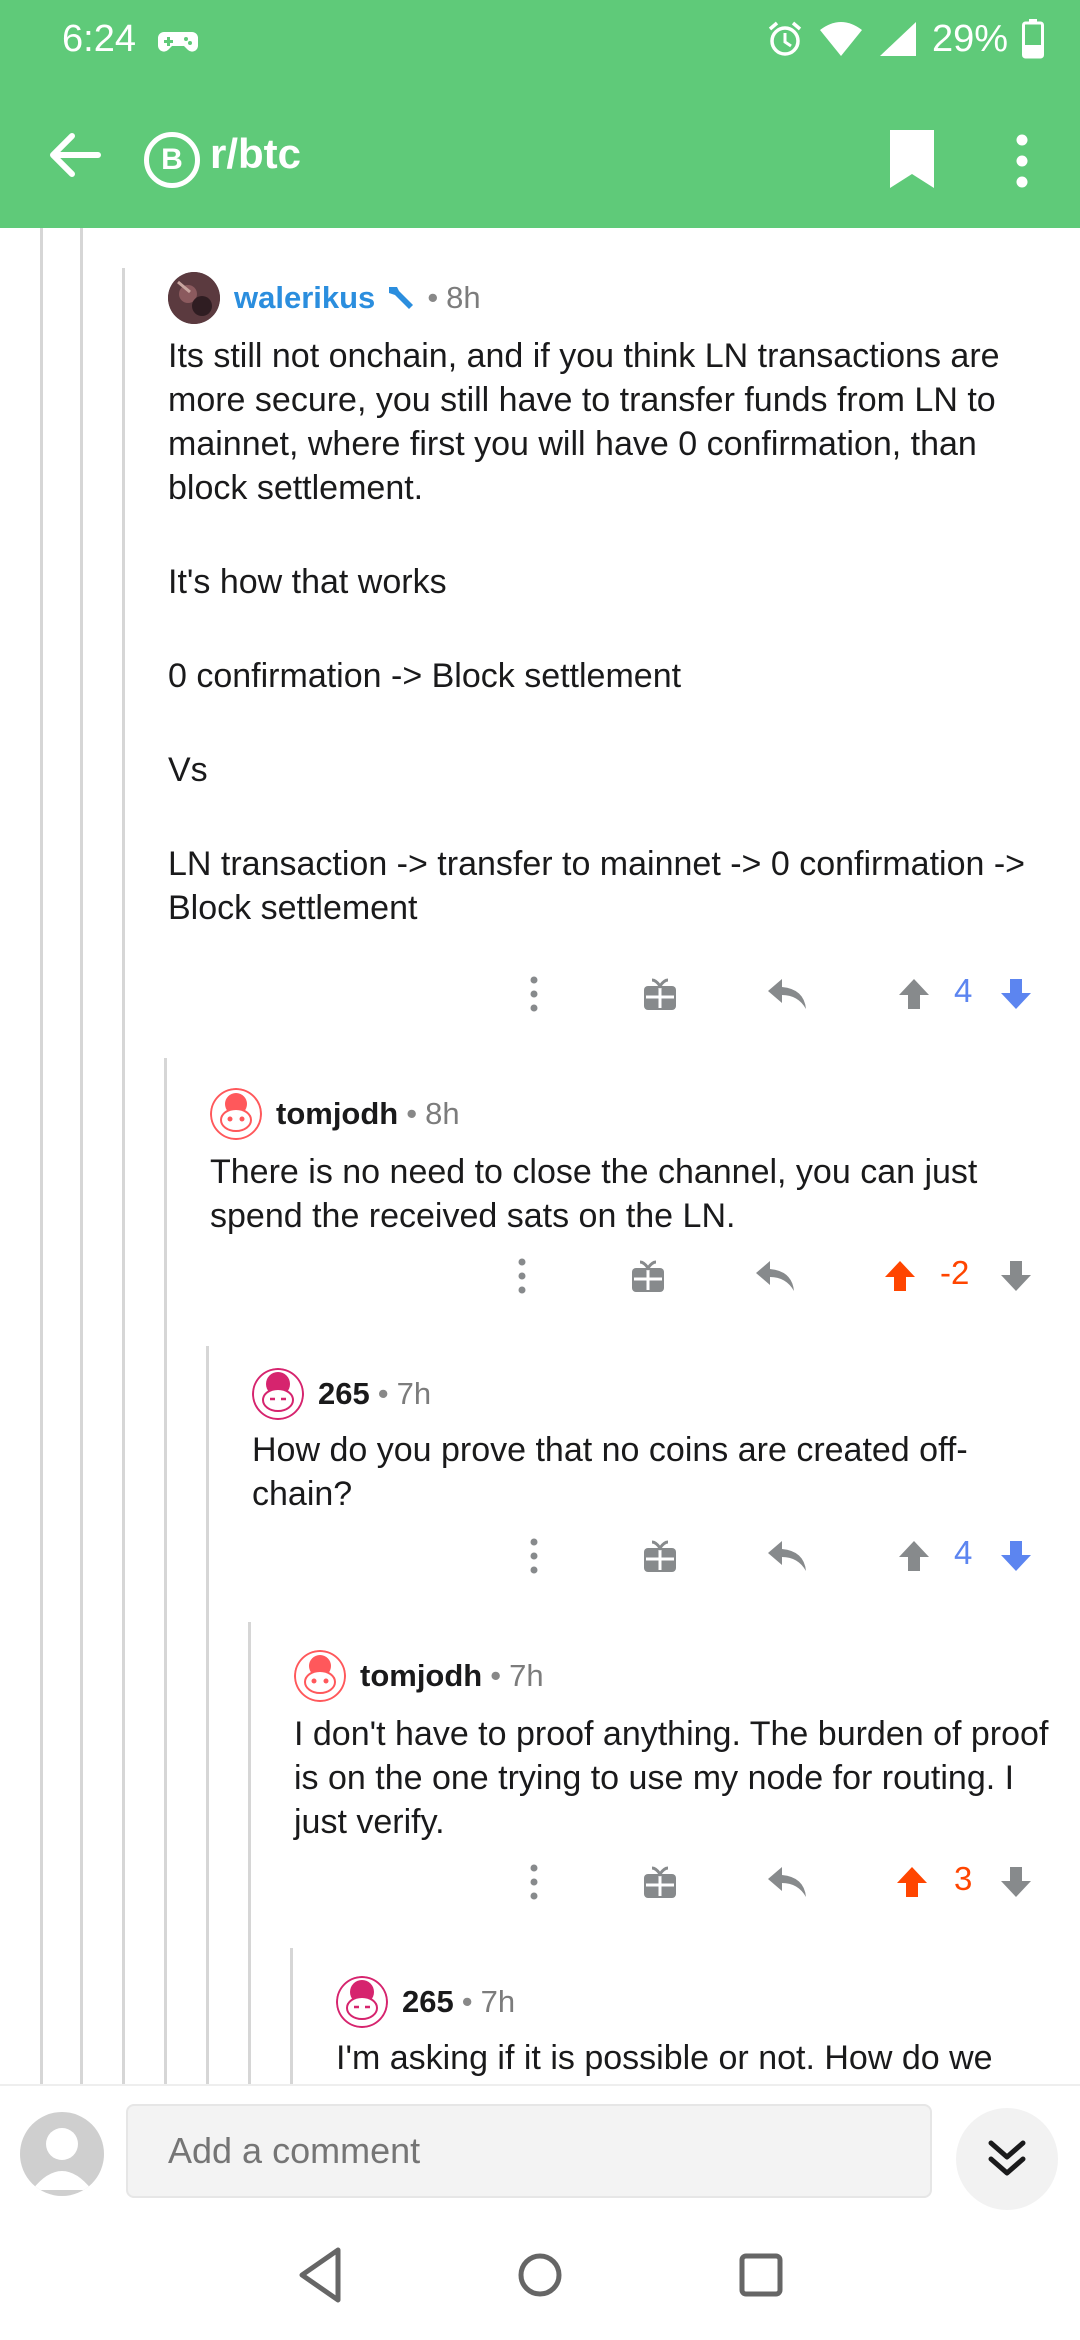 This screenshot has width=1080, height=2340. What do you see at coordinates (912, 159) in the screenshot?
I see `bookmark-icon` at bounding box center [912, 159].